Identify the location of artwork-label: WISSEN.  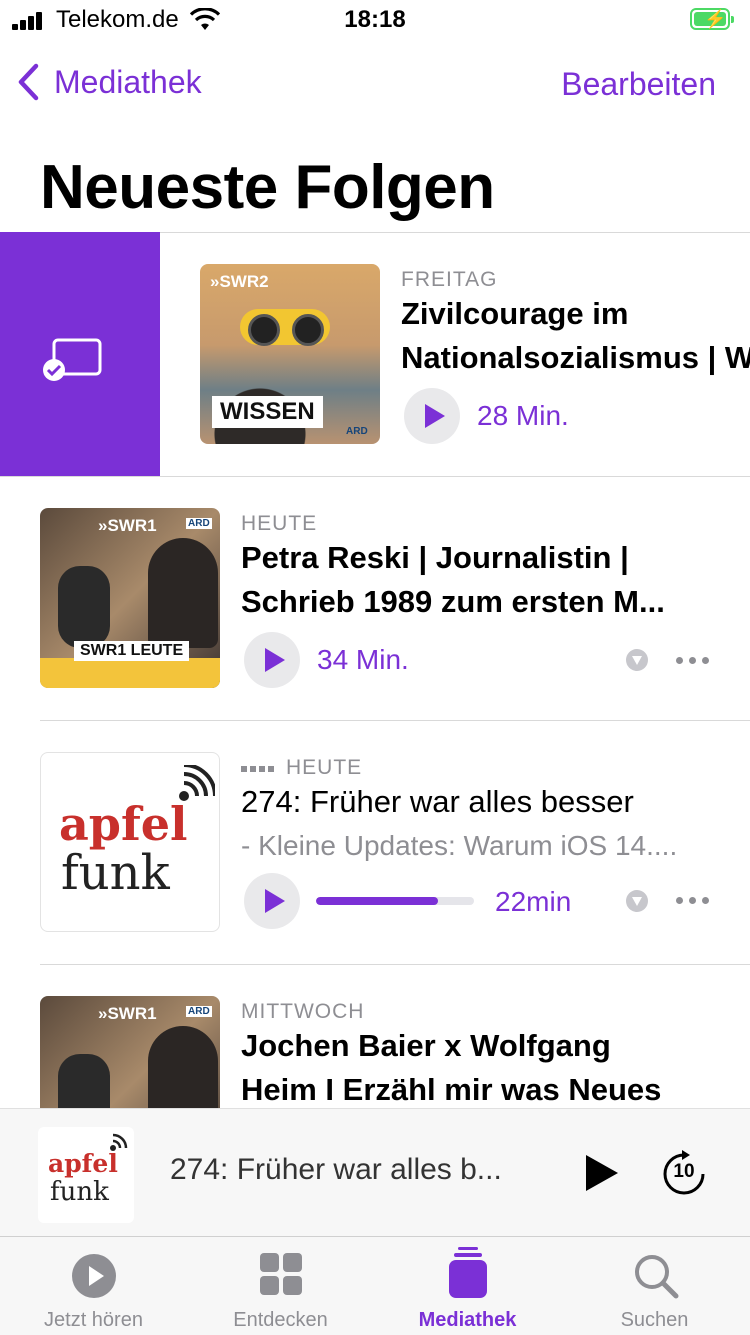
(267, 412).